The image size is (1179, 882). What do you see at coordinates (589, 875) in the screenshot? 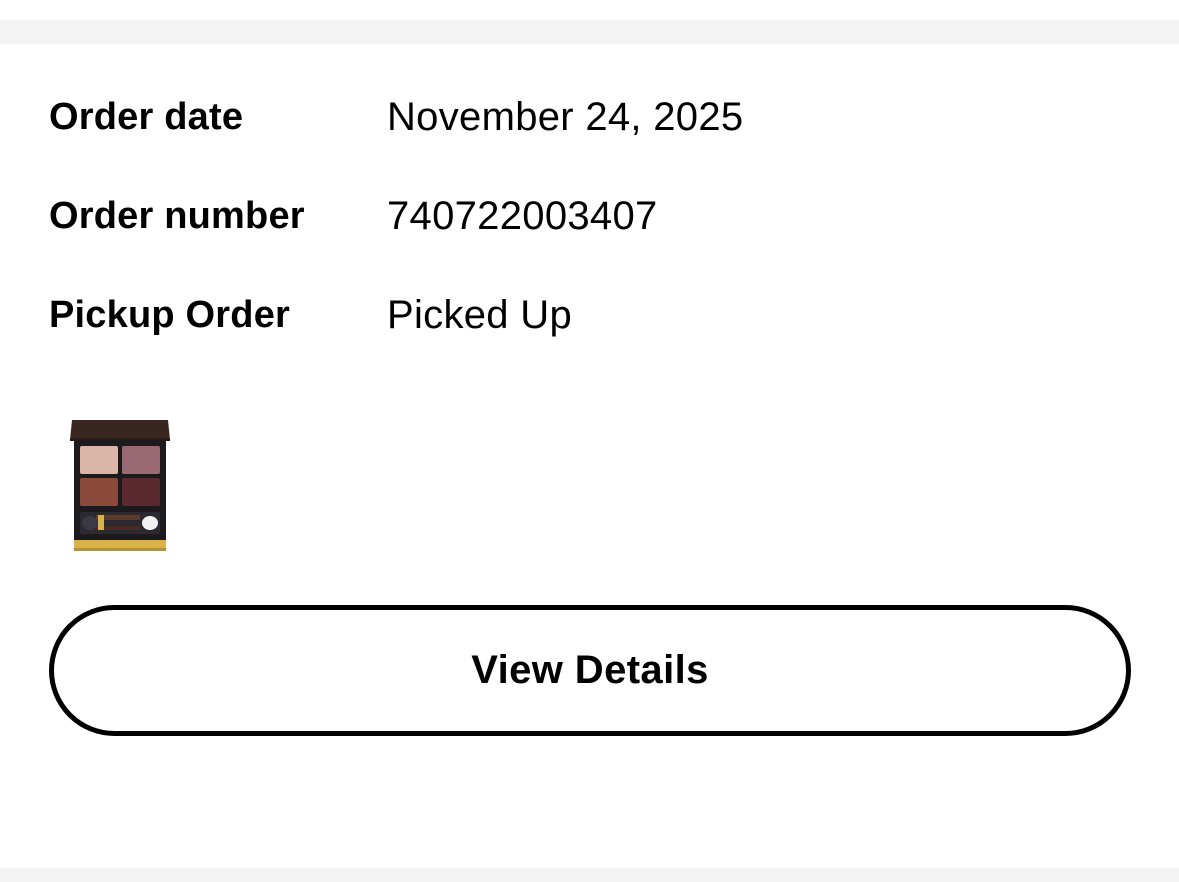
I see `bottom-separator` at bounding box center [589, 875].